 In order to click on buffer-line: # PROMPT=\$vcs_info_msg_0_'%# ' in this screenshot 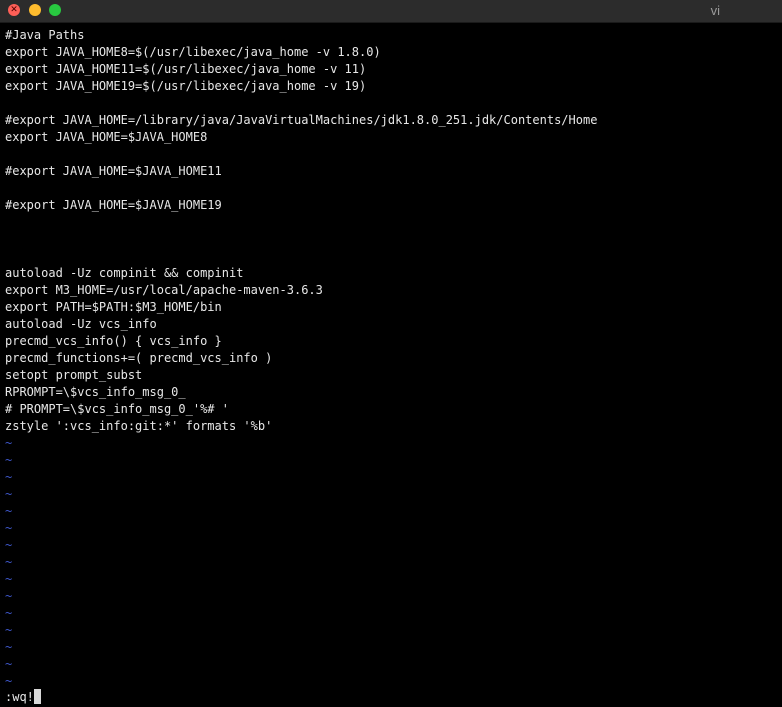, I will do `click(117, 409)`.